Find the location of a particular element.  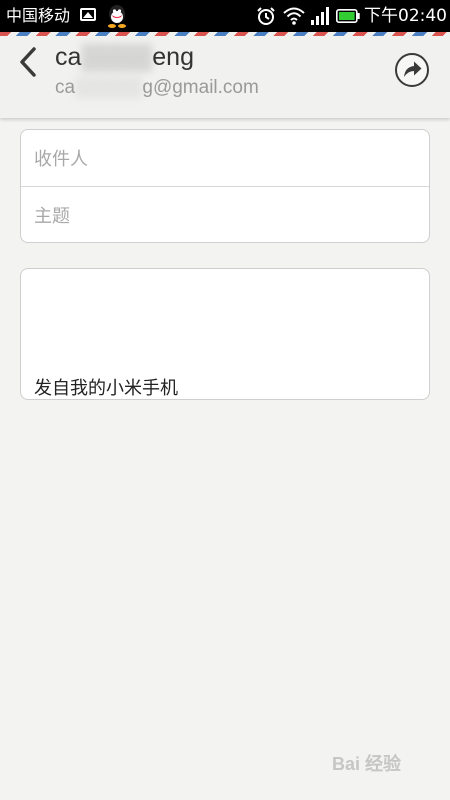

carrier-label: 中国移动 is located at coordinates (38, 15).